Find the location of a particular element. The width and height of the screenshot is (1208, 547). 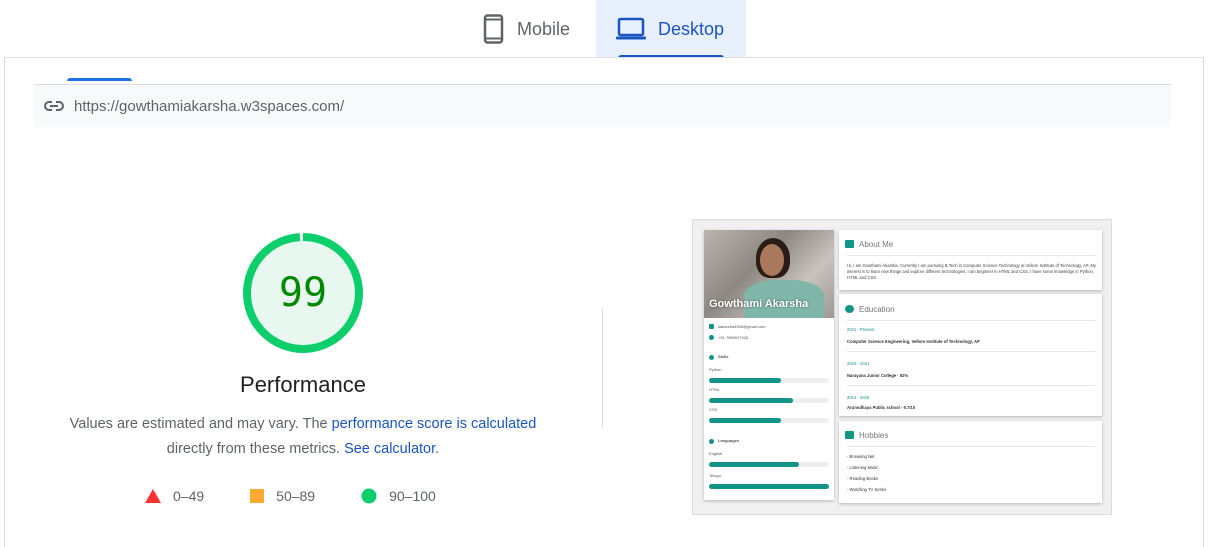

hobby-item: - Watching TV Series is located at coordinates (867, 489).